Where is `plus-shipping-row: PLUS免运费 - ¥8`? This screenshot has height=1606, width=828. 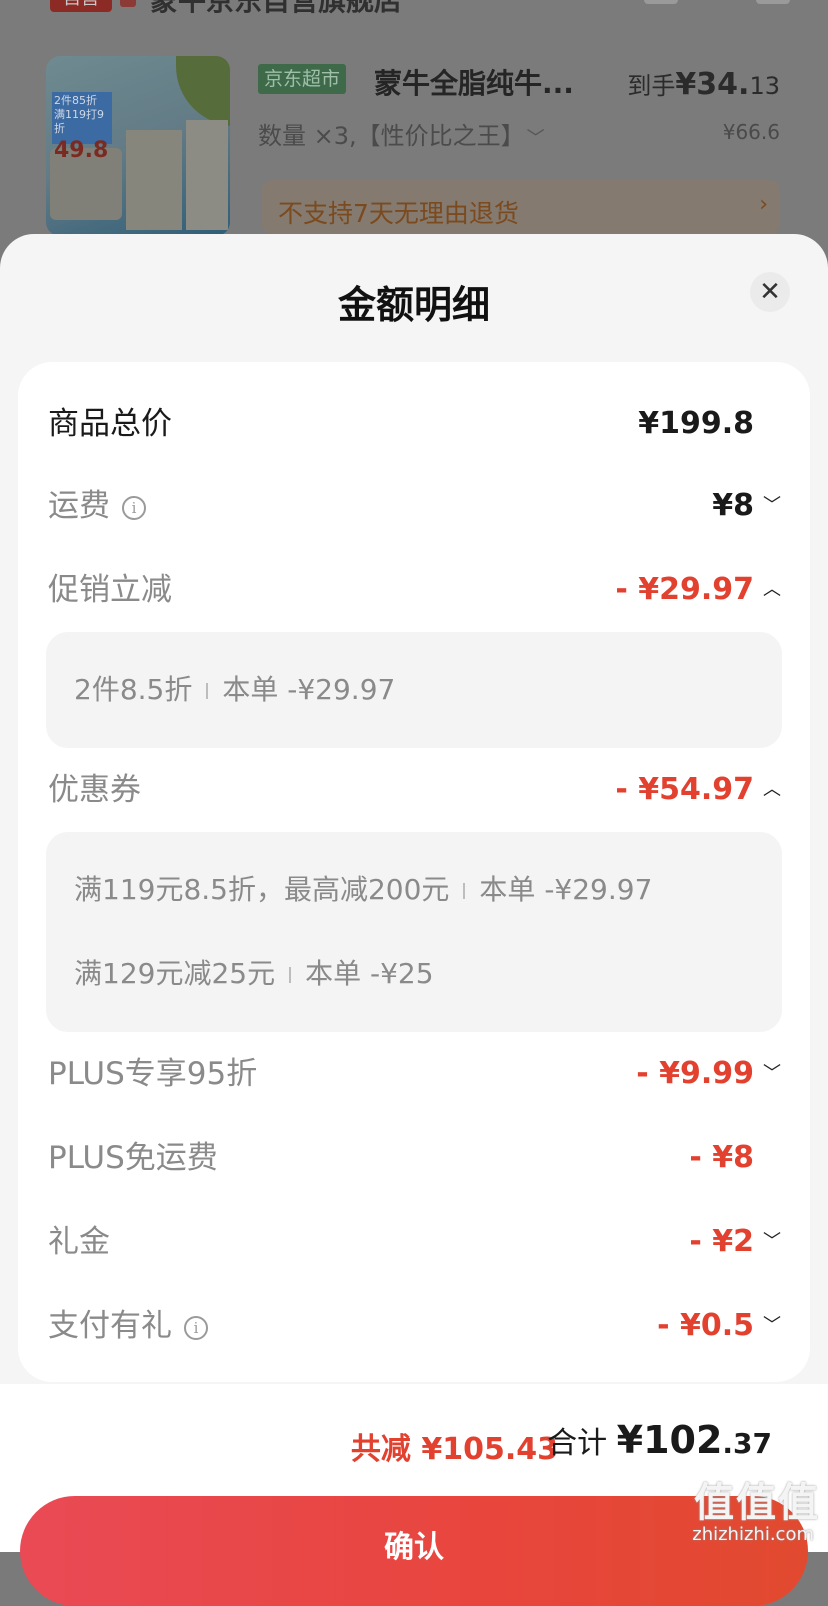 plus-shipping-row: PLUS免运费 - ¥8 is located at coordinates (401, 1158).